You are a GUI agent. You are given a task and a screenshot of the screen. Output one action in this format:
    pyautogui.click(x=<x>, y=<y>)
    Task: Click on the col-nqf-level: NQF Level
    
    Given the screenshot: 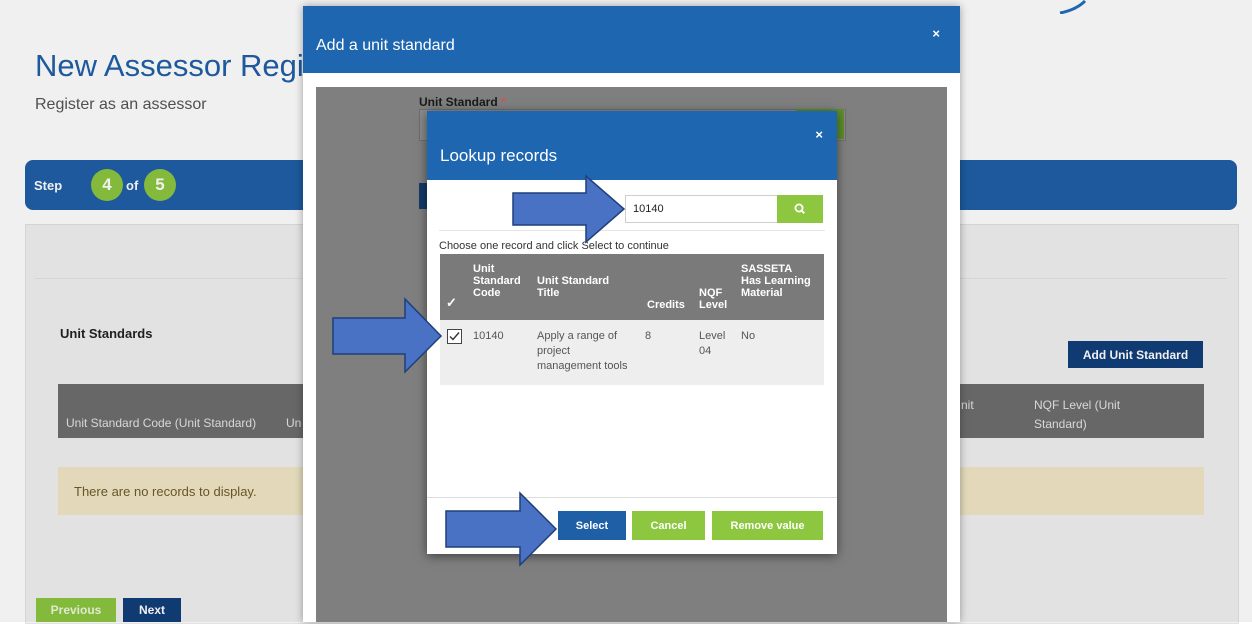 What is the action you would take?
    pyautogui.click(x=713, y=299)
    